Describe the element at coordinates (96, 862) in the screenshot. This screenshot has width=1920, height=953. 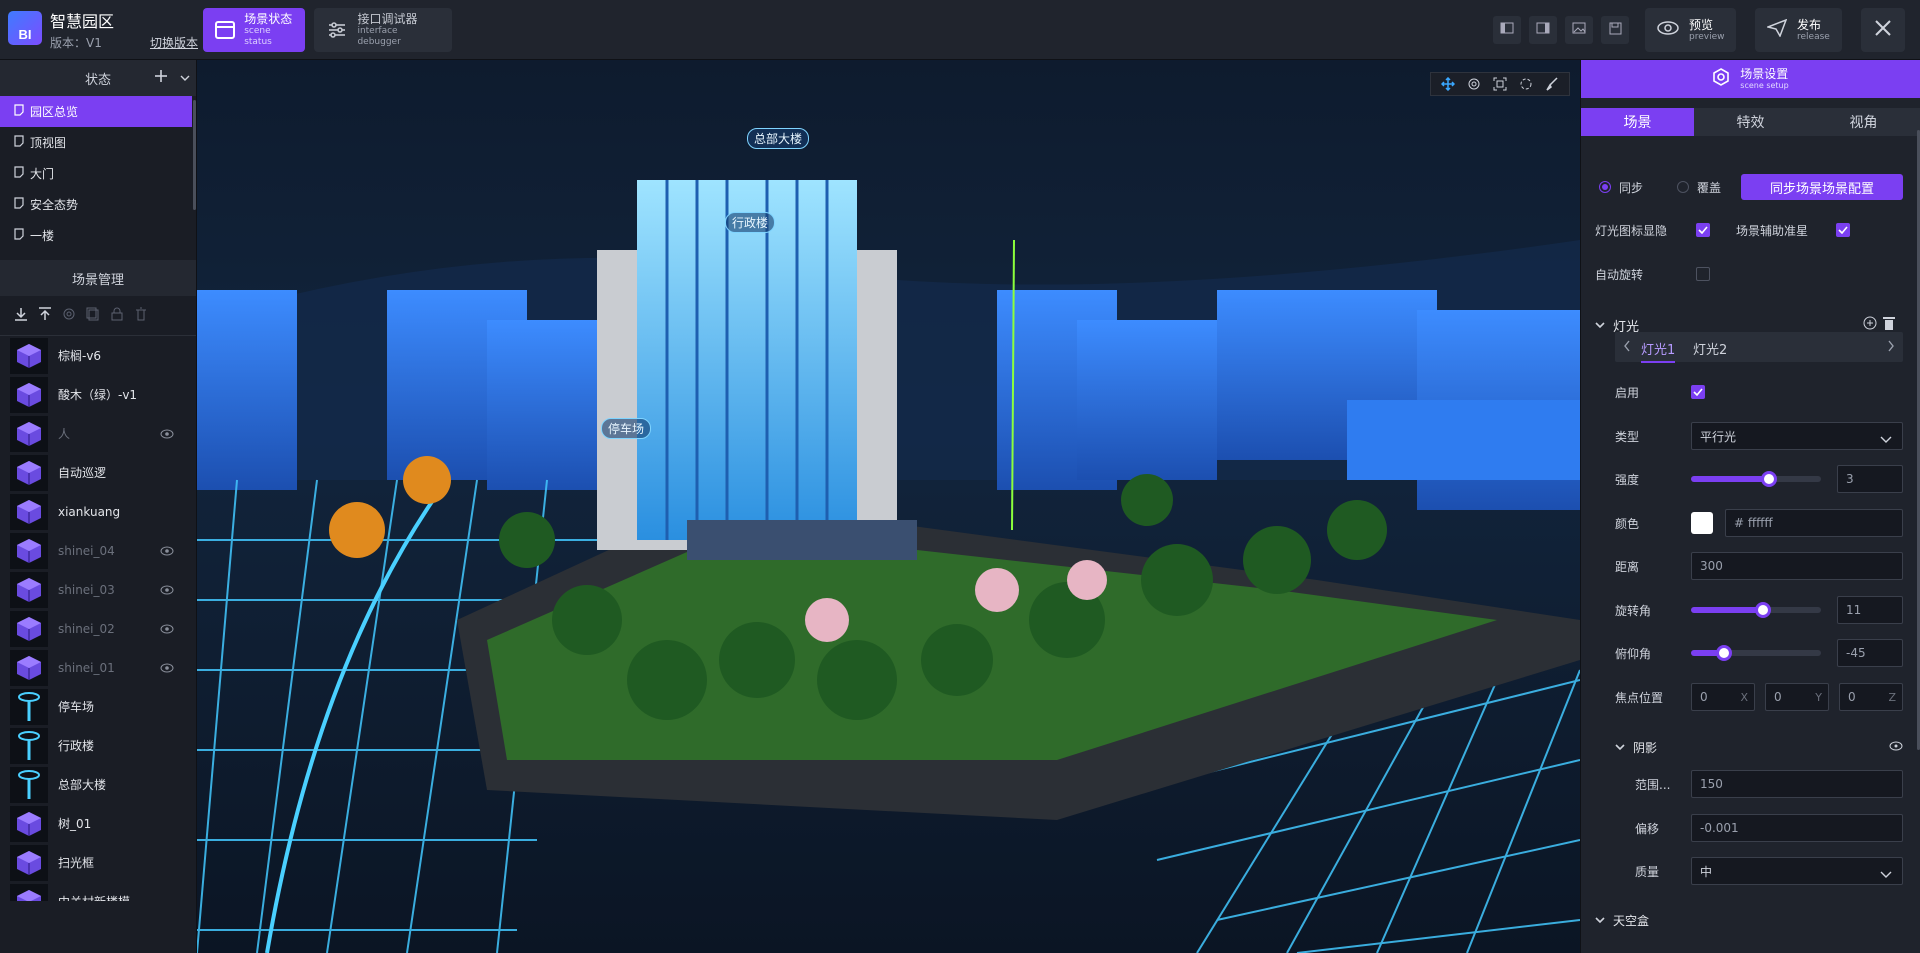
I see `asset-item: 扫光框` at that location.